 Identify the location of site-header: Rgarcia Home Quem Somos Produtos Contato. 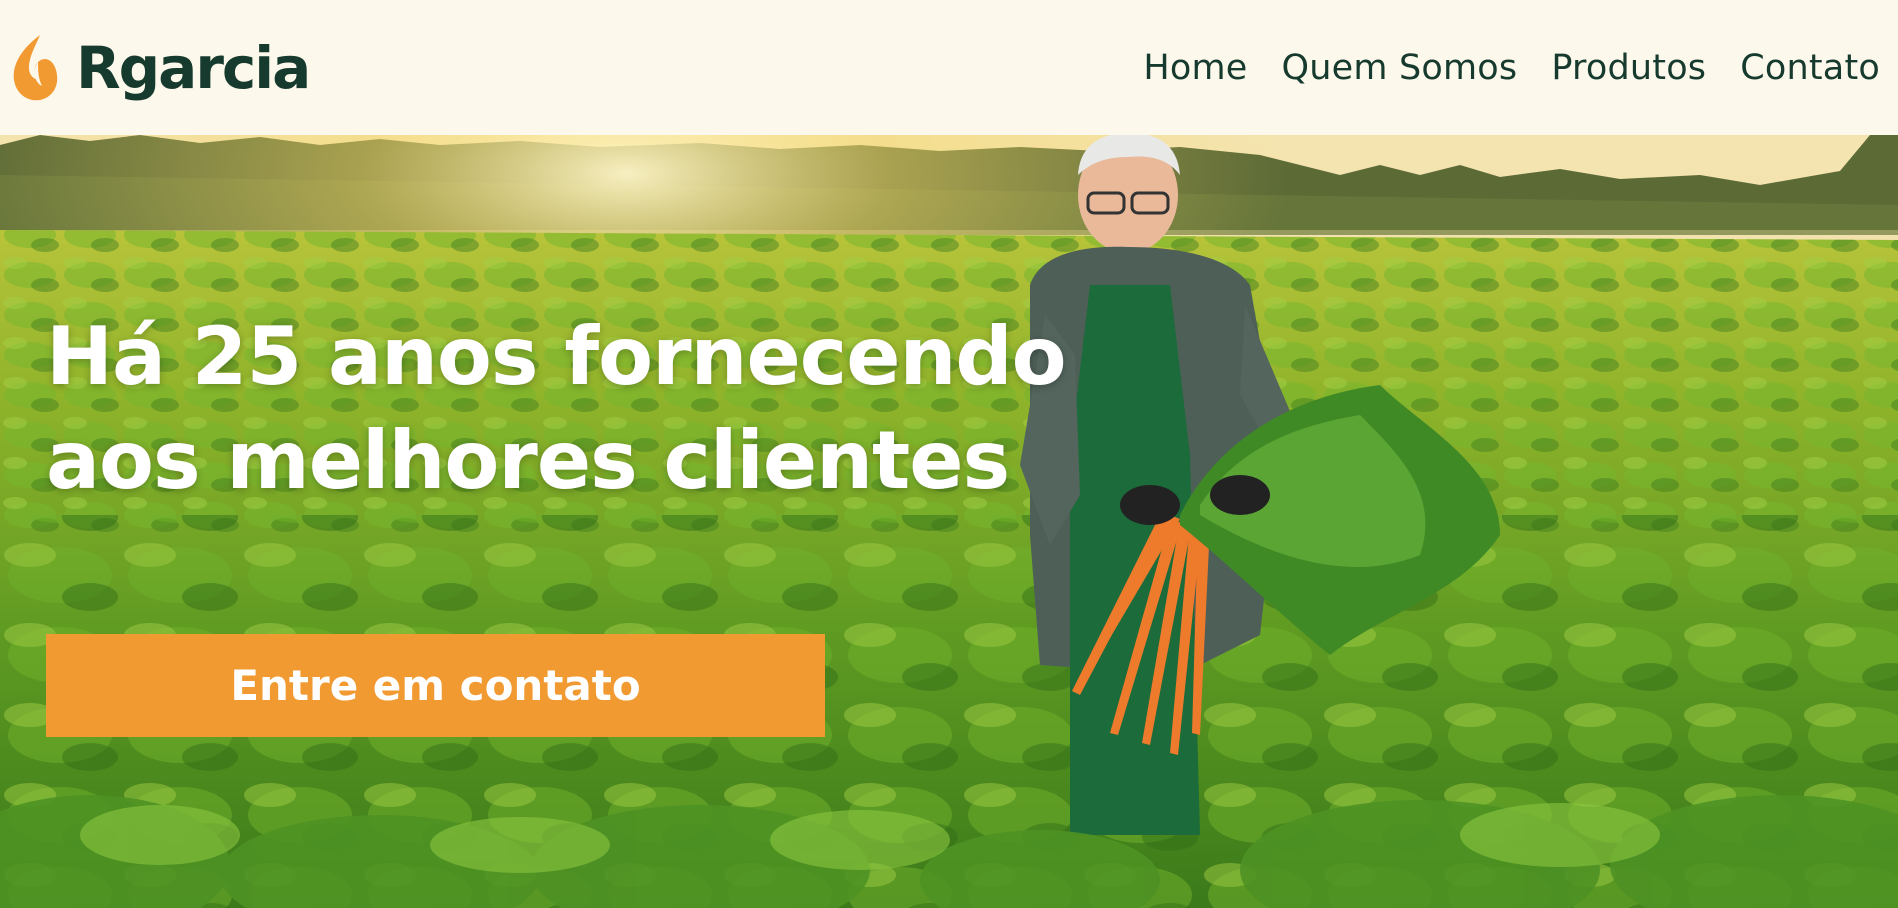
(949, 67).